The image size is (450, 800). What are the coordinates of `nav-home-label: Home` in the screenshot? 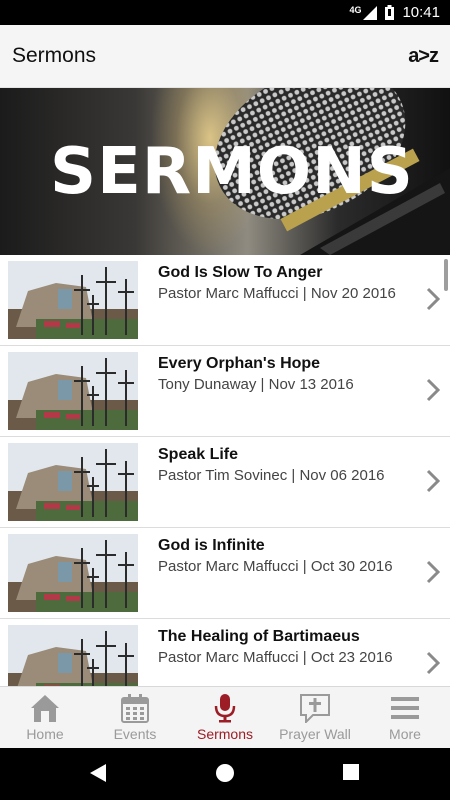 It's located at (45, 734).